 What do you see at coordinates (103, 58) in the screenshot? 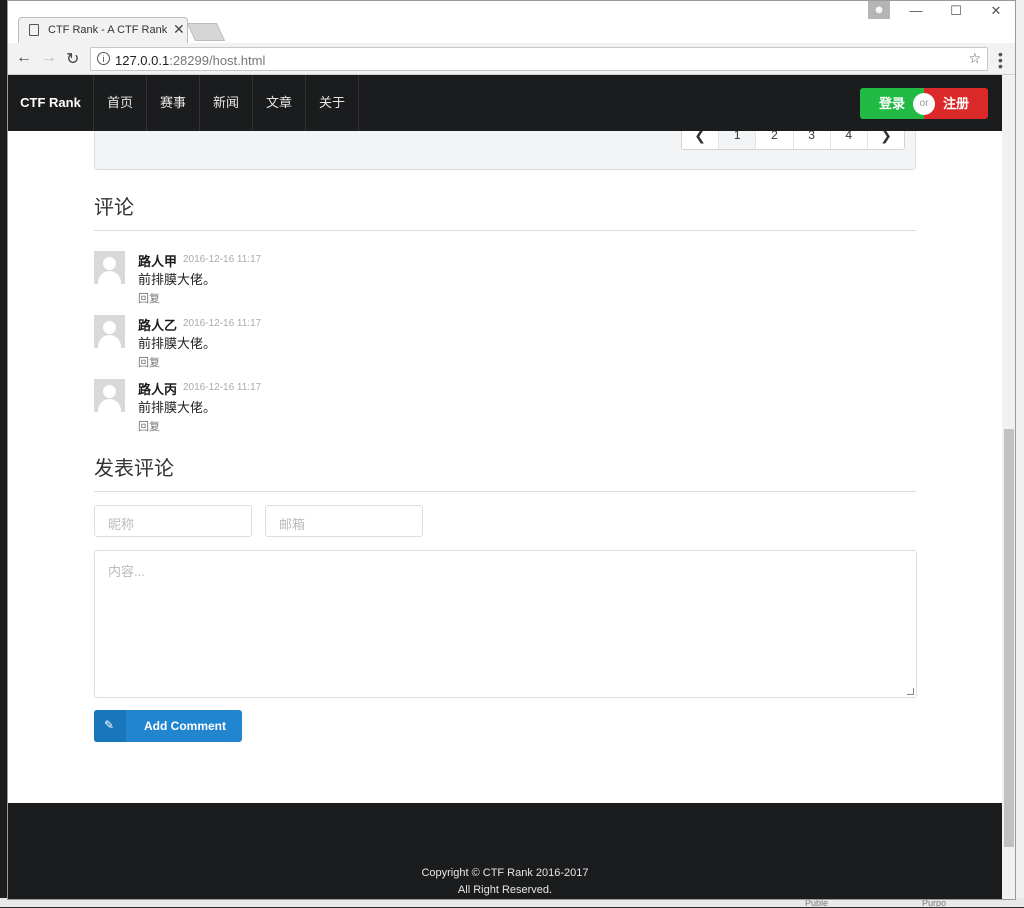
I see `info-icon: i` at bounding box center [103, 58].